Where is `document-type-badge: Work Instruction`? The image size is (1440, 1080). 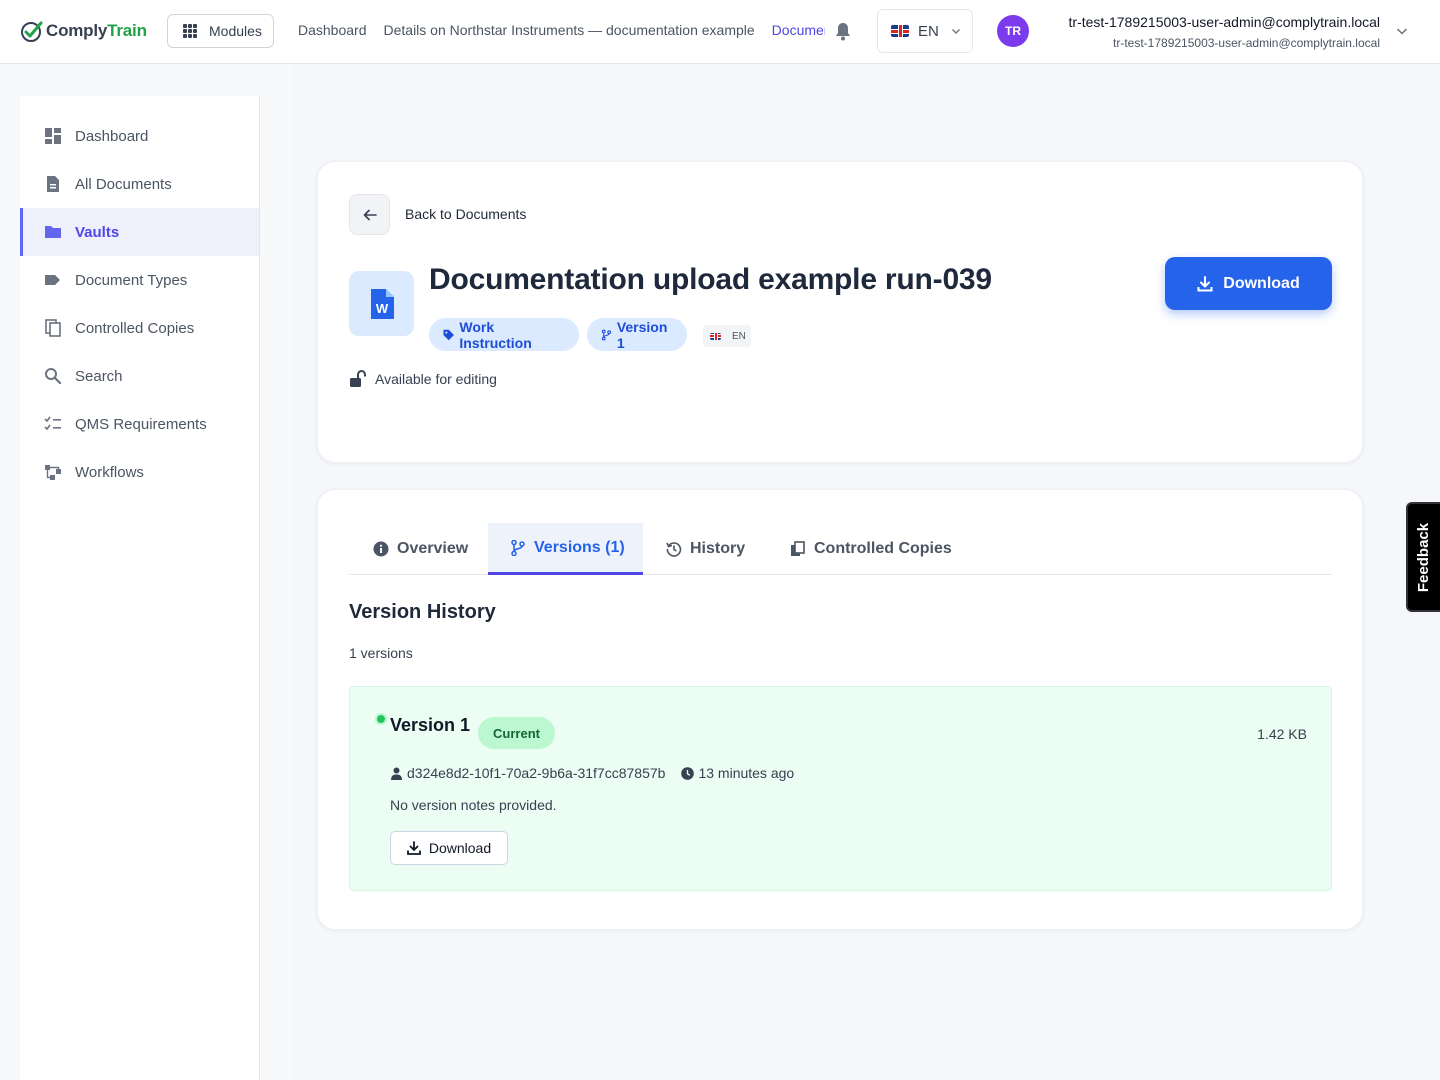 document-type-badge: Work Instruction is located at coordinates (504, 334).